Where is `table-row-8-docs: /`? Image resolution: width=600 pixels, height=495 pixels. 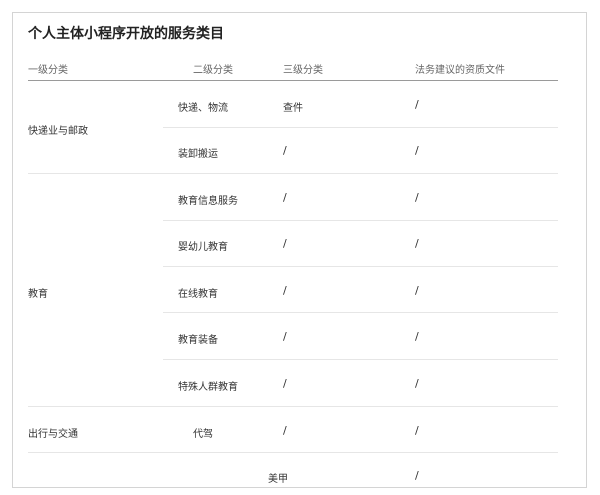 table-row-8-docs: / is located at coordinates (417, 475).